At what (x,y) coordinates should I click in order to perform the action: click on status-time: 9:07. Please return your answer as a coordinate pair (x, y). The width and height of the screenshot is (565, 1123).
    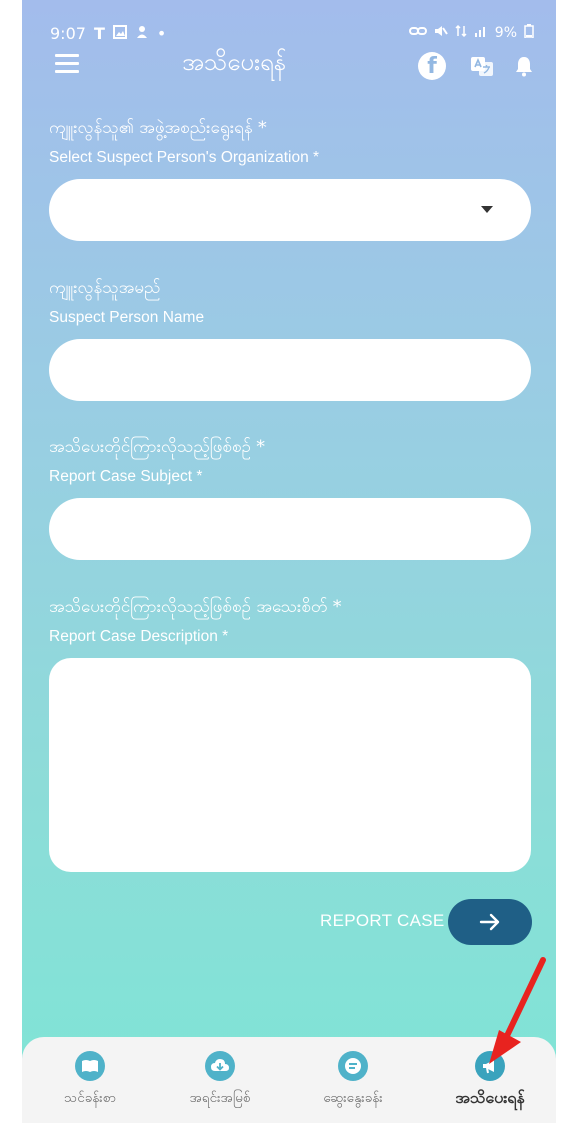
    Looking at the image, I should click on (68, 33).